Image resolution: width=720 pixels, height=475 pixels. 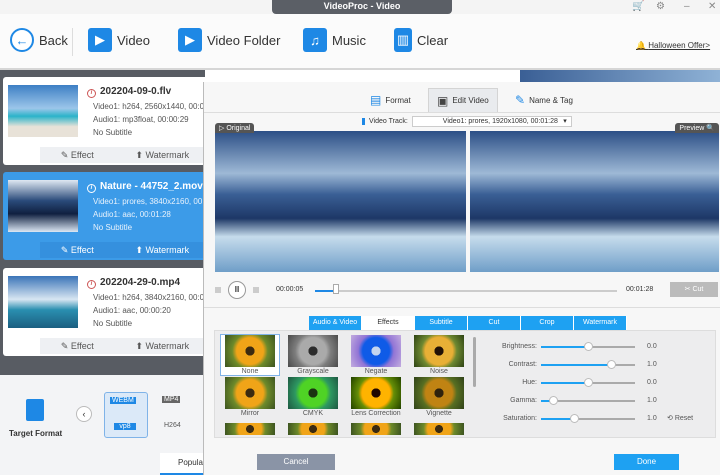 I want to click on subtab-subtitle: Subtitle, so click(x=441, y=323).